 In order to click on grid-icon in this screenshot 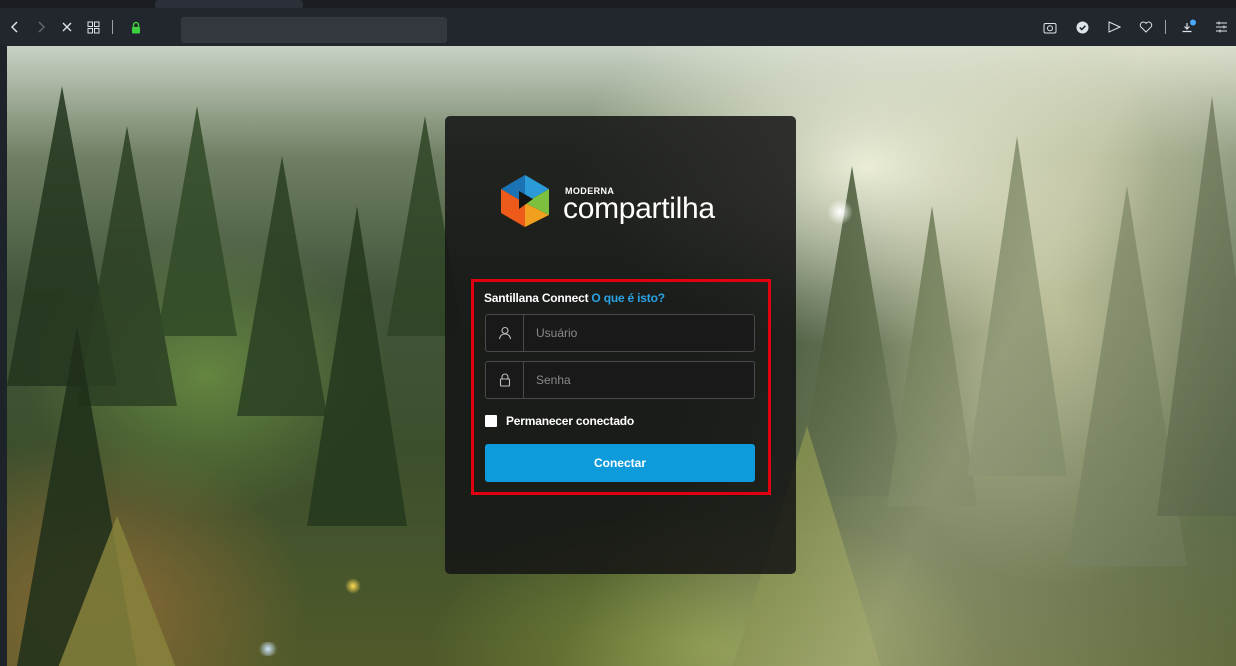, I will do `click(93, 27)`.